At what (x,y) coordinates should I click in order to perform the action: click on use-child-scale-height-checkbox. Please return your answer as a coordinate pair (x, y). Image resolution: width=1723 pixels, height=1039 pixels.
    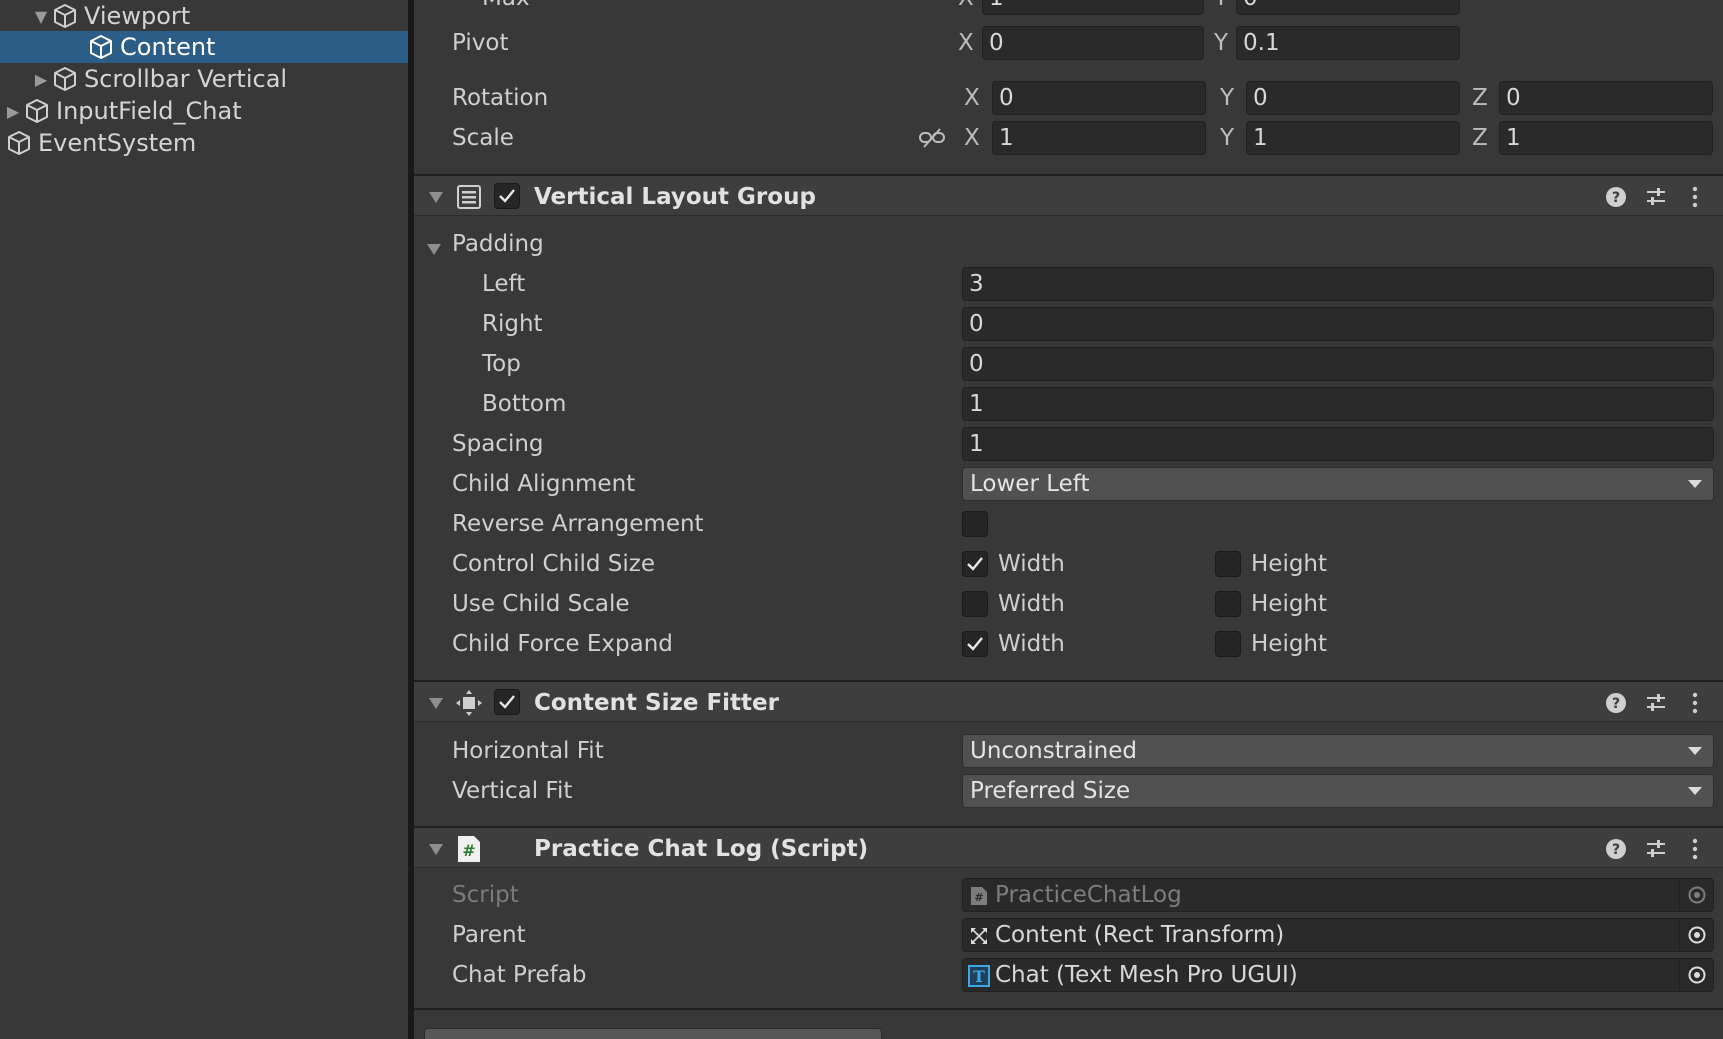
    Looking at the image, I should click on (1228, 604).